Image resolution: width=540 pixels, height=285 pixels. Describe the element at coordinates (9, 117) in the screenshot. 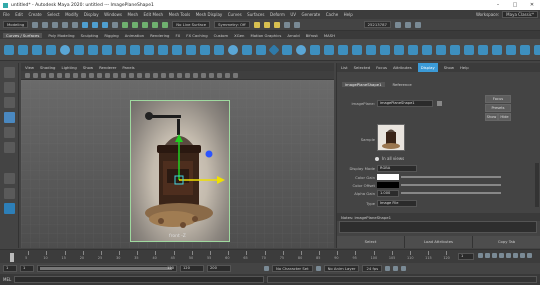

I see `move-tool-icon` at that location.